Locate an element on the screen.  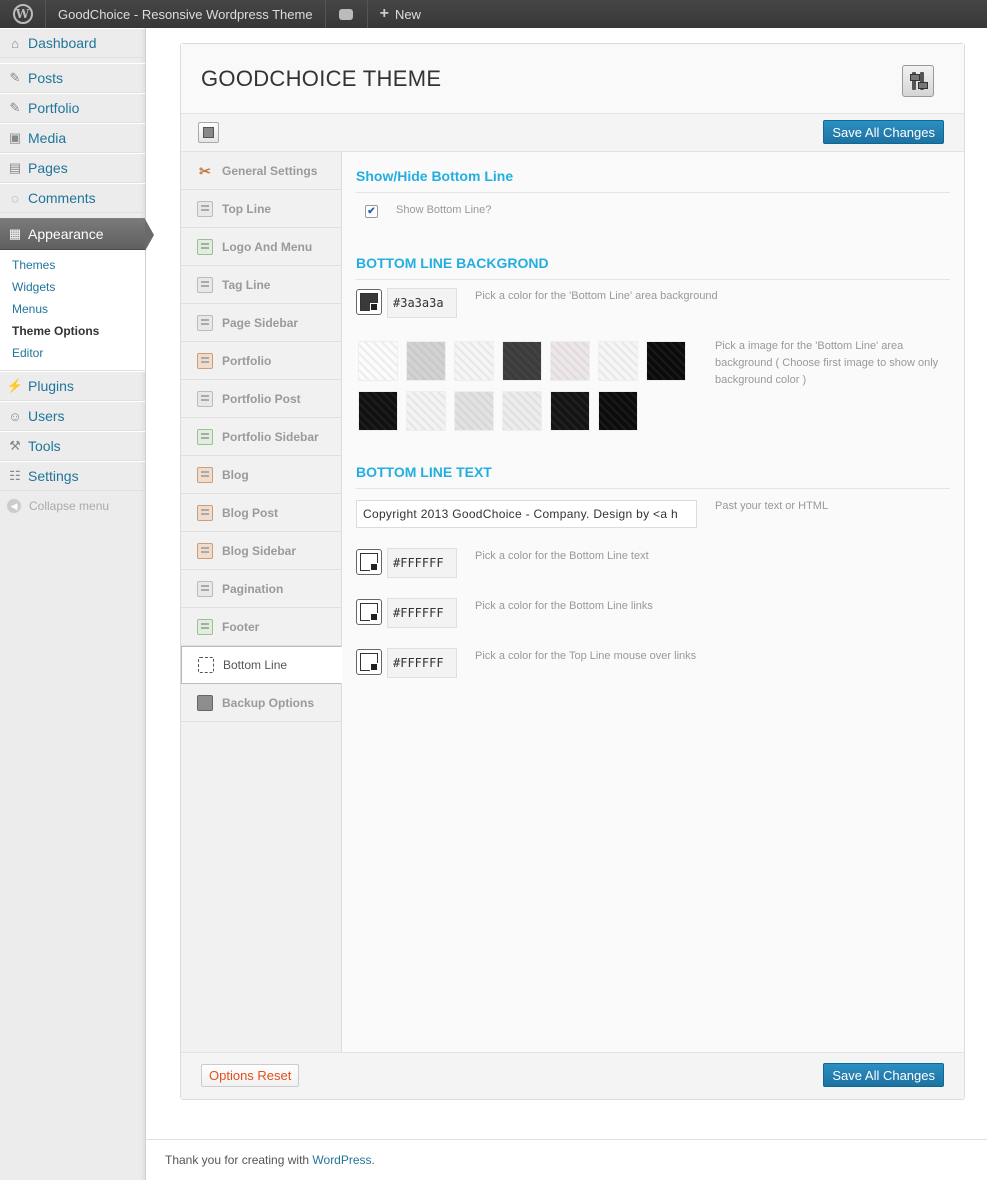
tab-blog: Blog is located at coordinates (261, 475).